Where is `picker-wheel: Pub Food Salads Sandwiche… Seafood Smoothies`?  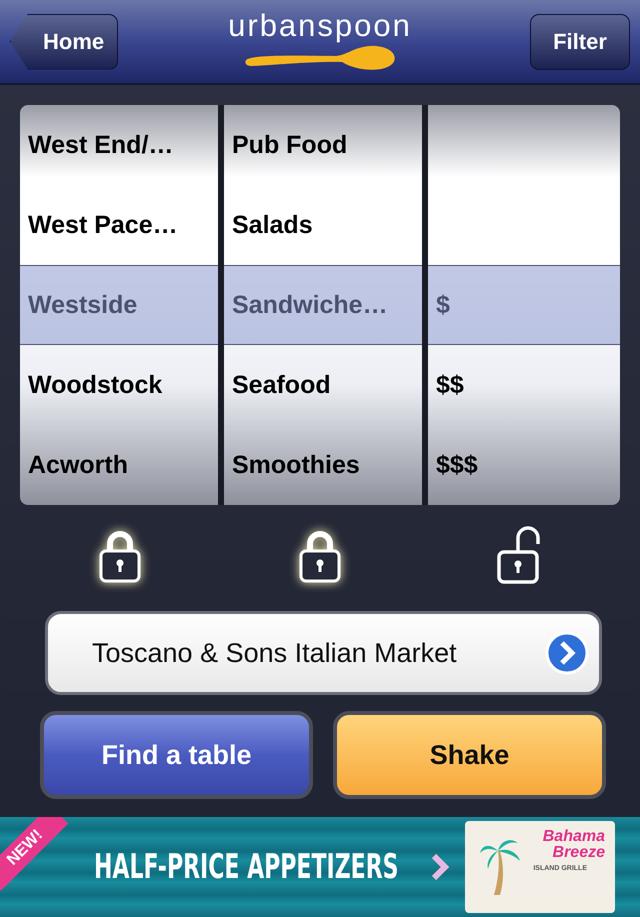
picker-wheel: Pub Food Salads Sandwiche… Seafood Smoothies is located at coordinates (323, 305).